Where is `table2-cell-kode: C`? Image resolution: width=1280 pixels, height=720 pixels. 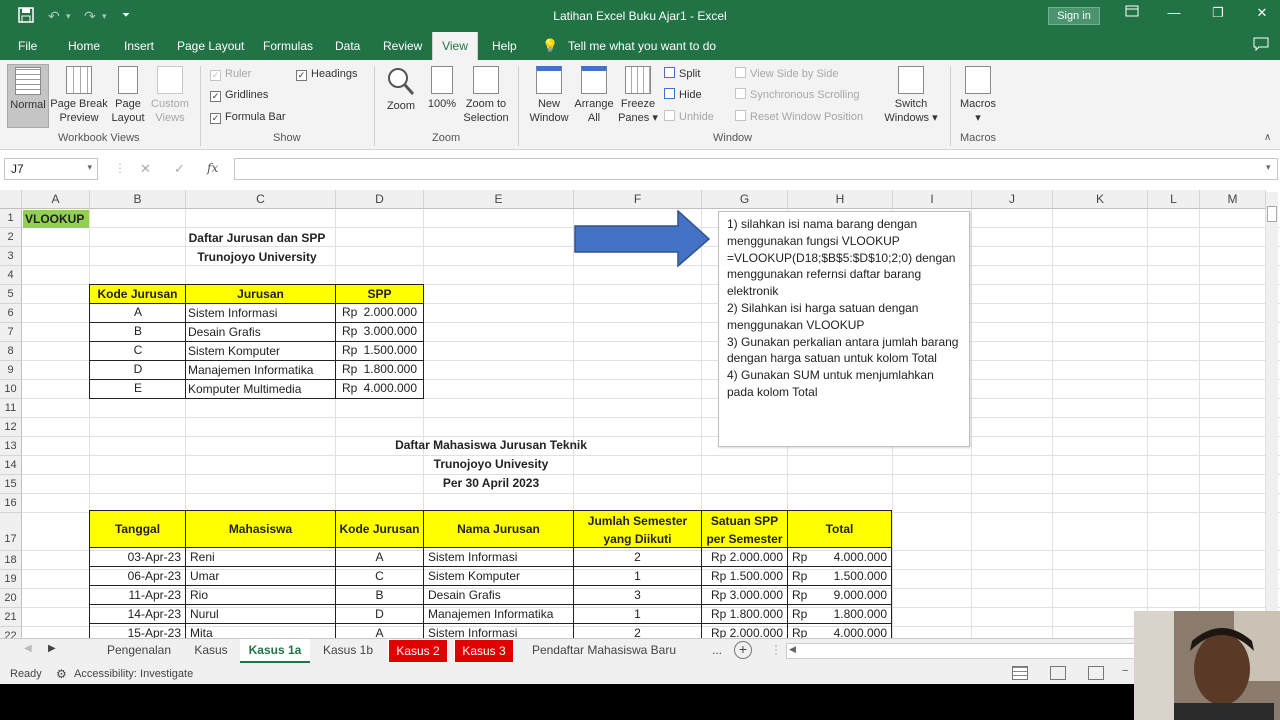
table2-cell-kode: C is located at coordinates (379, 576).